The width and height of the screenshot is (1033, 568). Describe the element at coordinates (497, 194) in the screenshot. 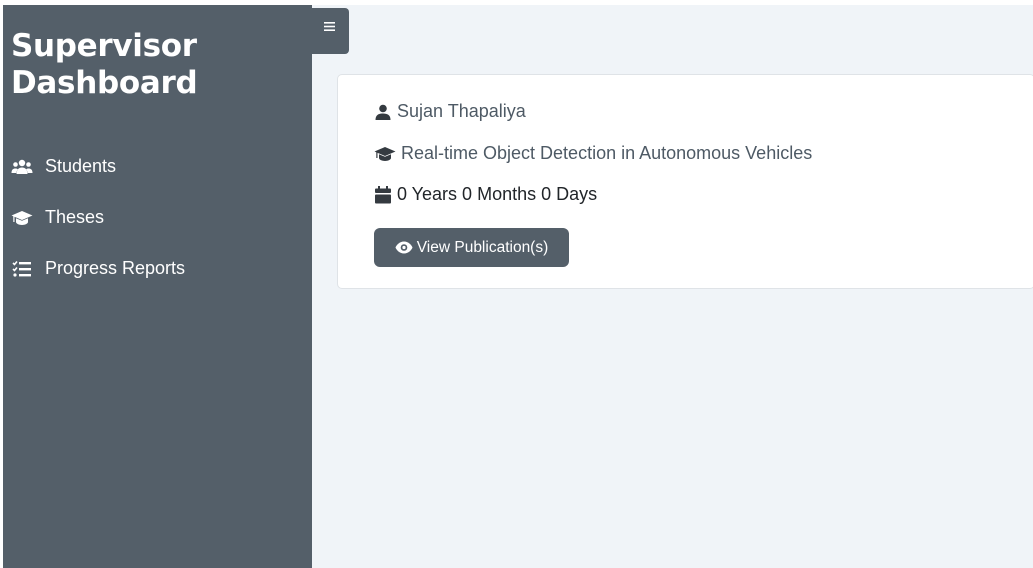

I see `duration-text: 0 Years 0 Months 0 Days` at that location.